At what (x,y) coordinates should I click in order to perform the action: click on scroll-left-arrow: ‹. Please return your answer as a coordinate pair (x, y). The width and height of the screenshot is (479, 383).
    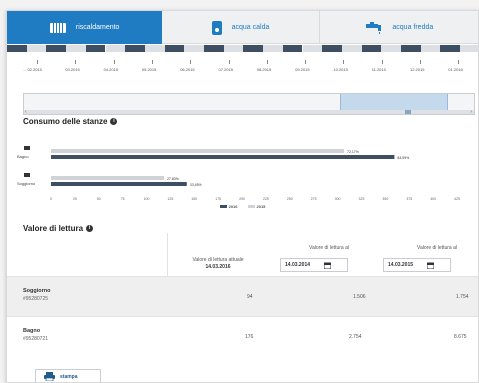
    Looking at the image, I should click on (26, 112).